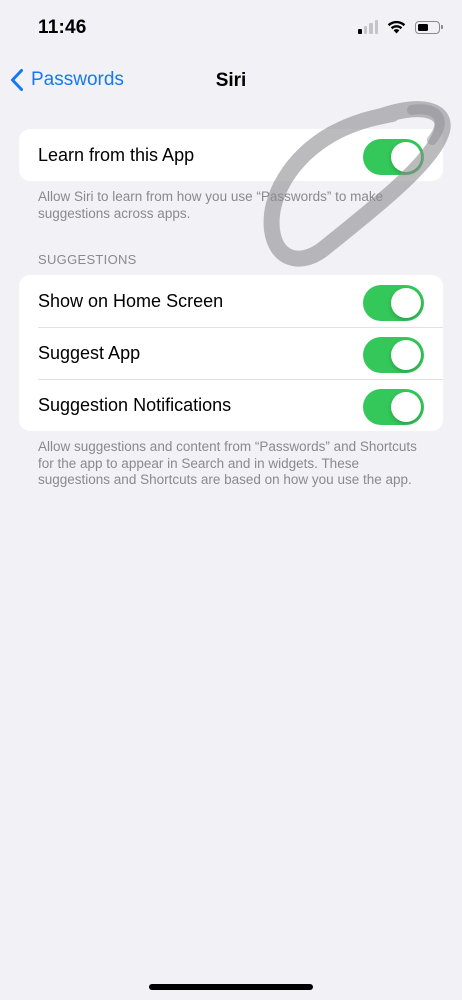  Describe the element at coordinates (231, 987) in the screenshot. I see `home-indicator` at that location.